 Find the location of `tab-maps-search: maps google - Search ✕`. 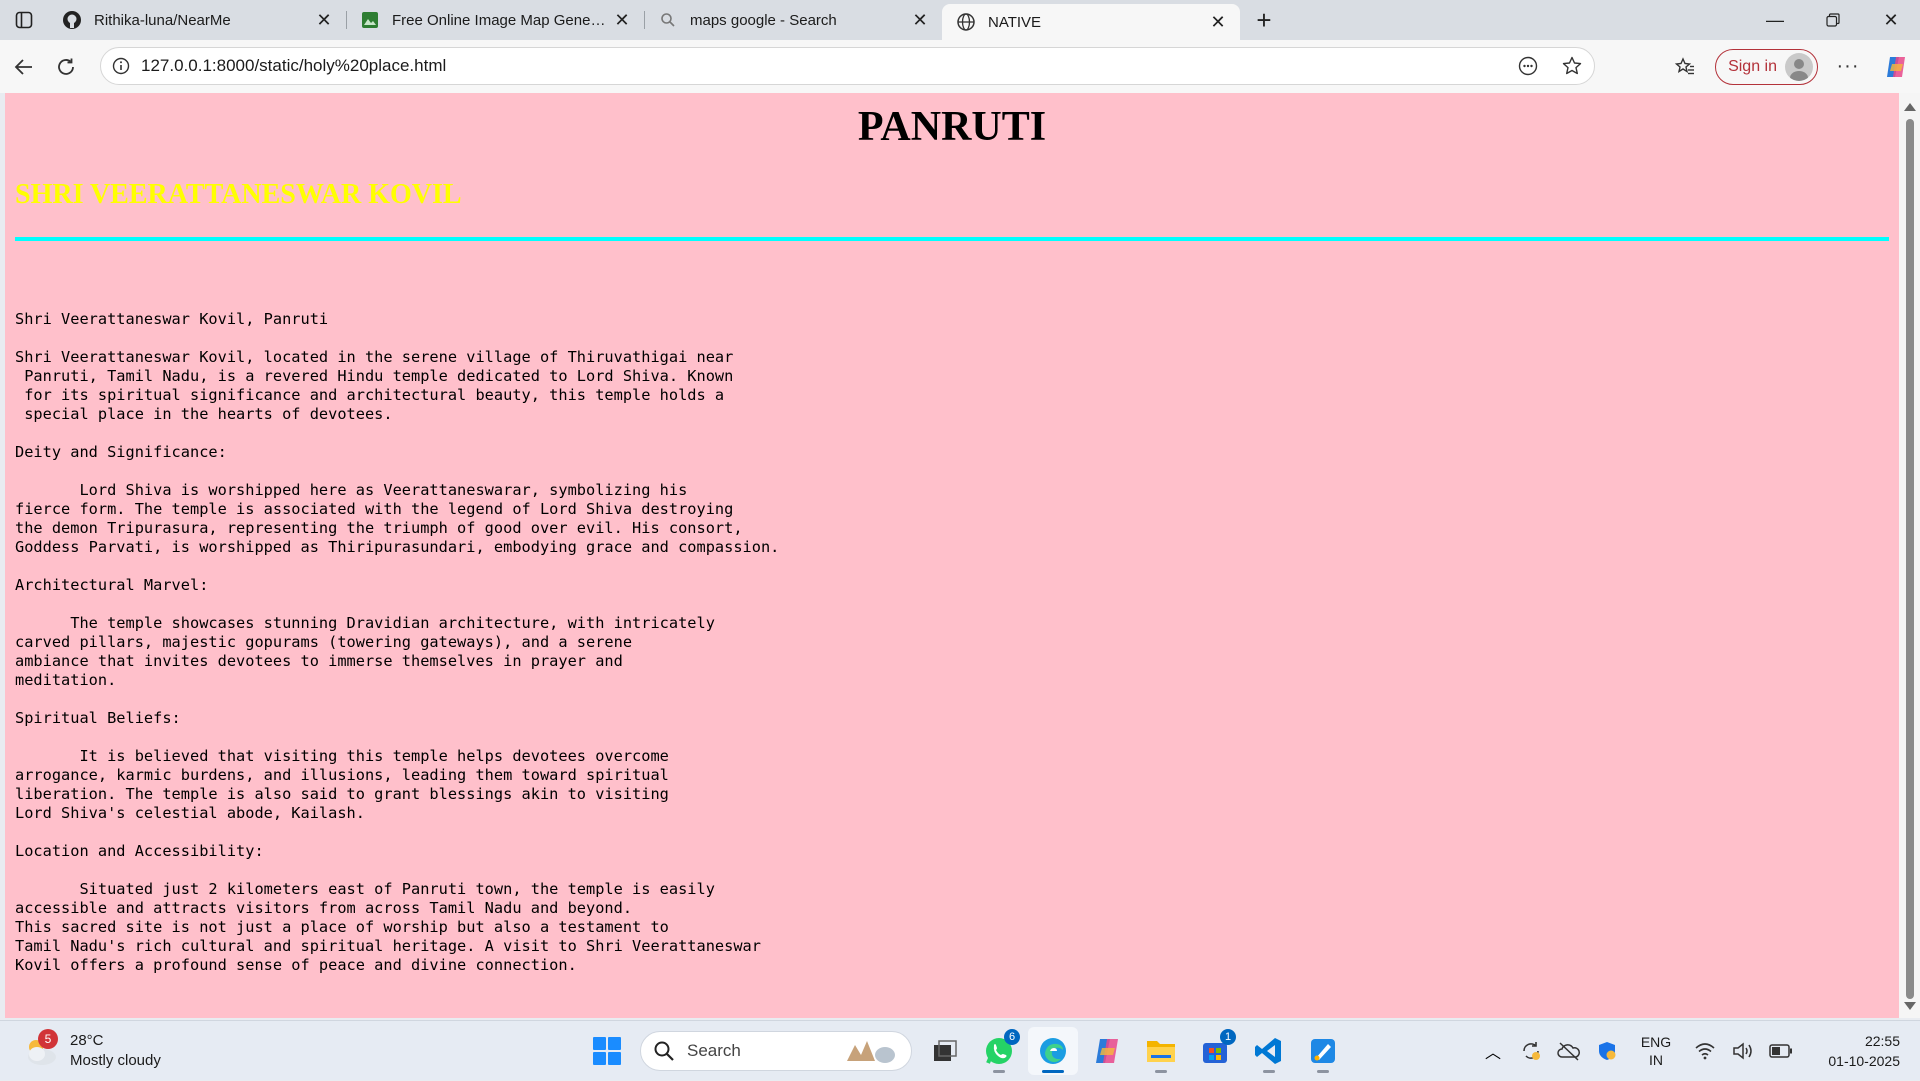

tab-maps-search: maps google - Search ✕ is located at coordinates (793, 20).